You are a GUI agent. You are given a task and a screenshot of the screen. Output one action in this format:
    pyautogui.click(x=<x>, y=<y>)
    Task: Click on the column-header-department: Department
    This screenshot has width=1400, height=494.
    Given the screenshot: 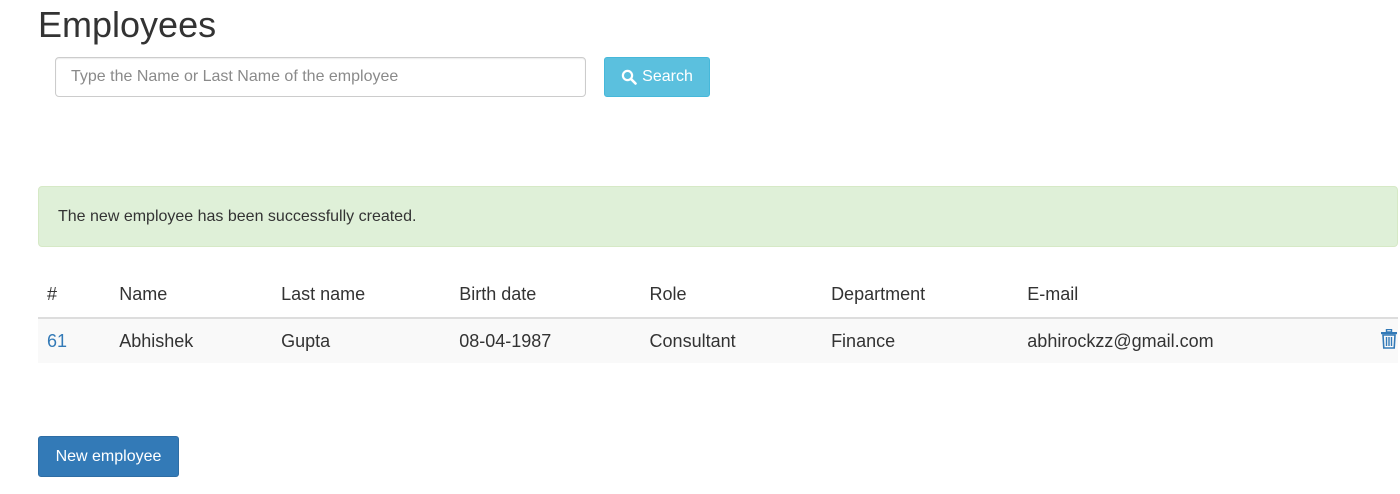 What is the action you would take?
    pyautogui.click(x=920, y=295)
    